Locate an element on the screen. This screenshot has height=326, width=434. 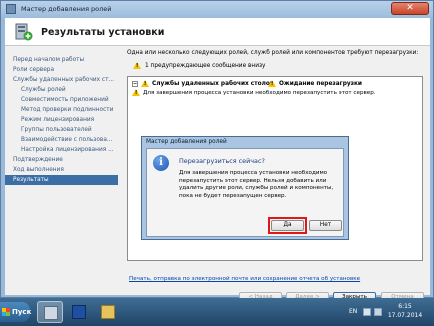
warning-summary: 1 предупреждающее сообщение внизу is located at coordinates (199, 65).